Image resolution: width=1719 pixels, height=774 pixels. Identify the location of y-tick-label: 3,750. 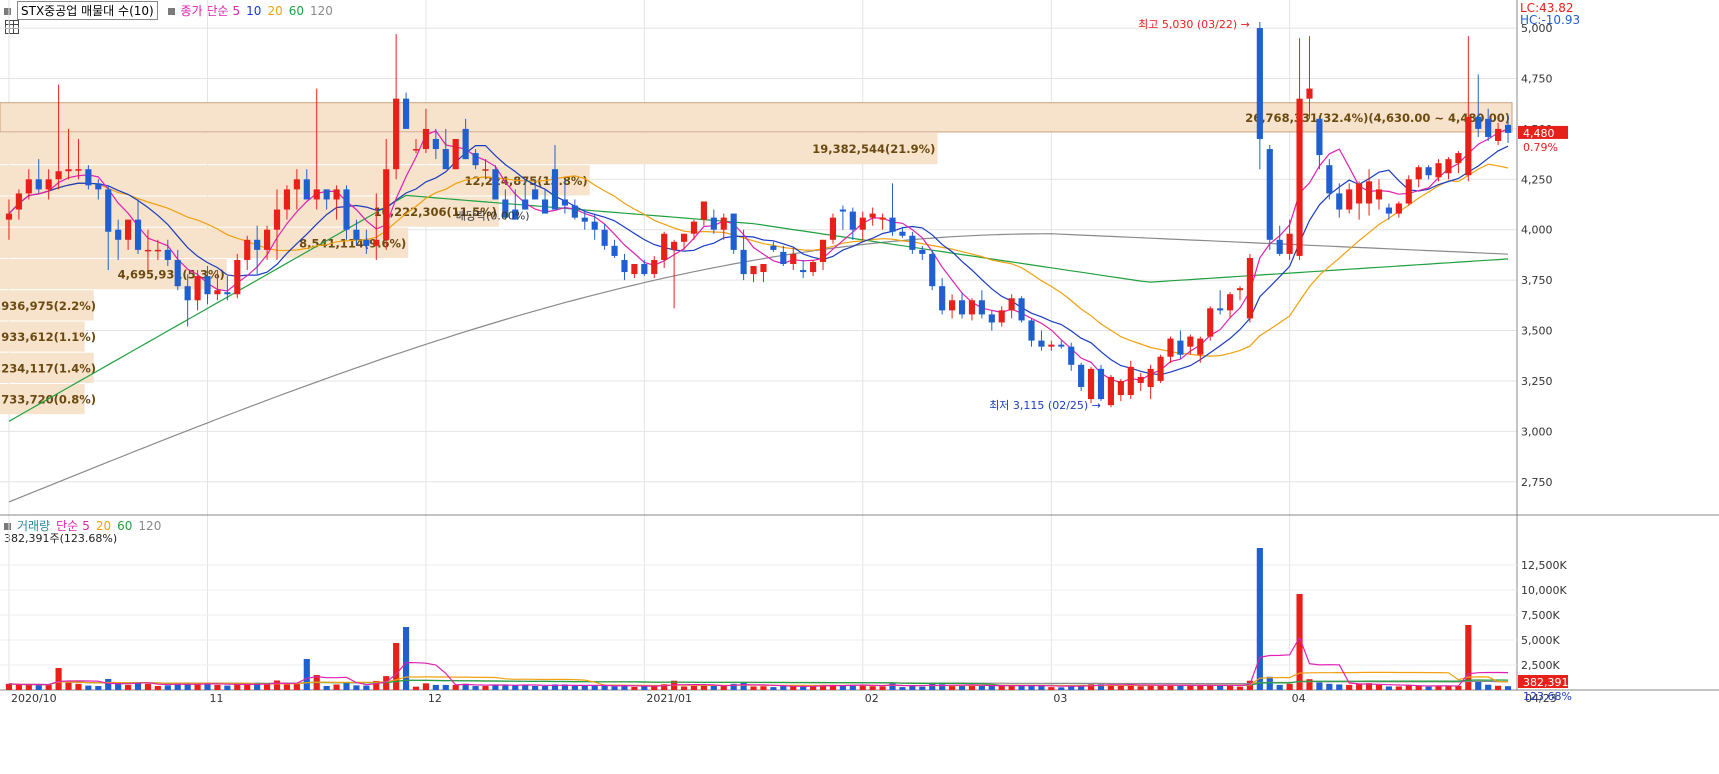
(1537, 280).